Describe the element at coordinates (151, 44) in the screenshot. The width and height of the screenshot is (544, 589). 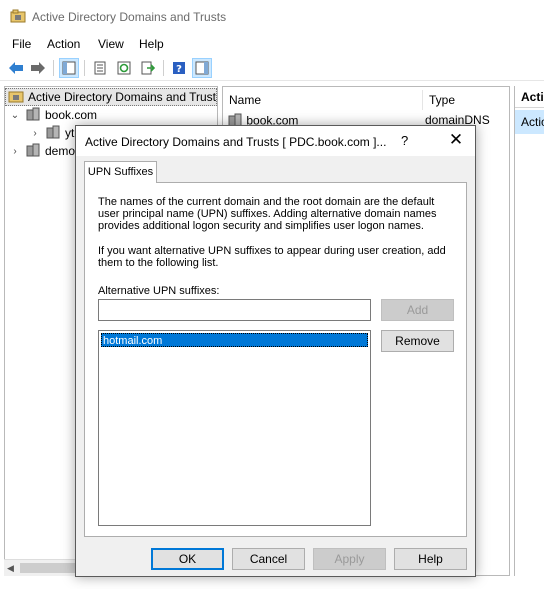
I see `menu-help: Help` at that location.